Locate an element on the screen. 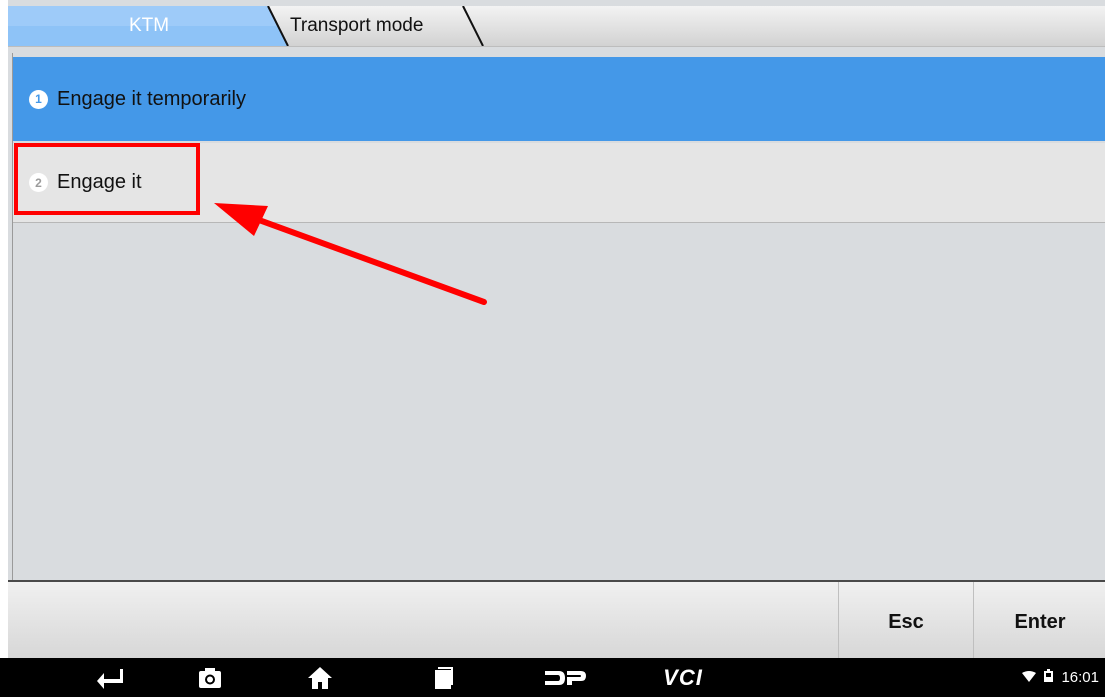 This screenshot has width=1105, height=697. dp-logo-icon is located at coordinates (565, 677).